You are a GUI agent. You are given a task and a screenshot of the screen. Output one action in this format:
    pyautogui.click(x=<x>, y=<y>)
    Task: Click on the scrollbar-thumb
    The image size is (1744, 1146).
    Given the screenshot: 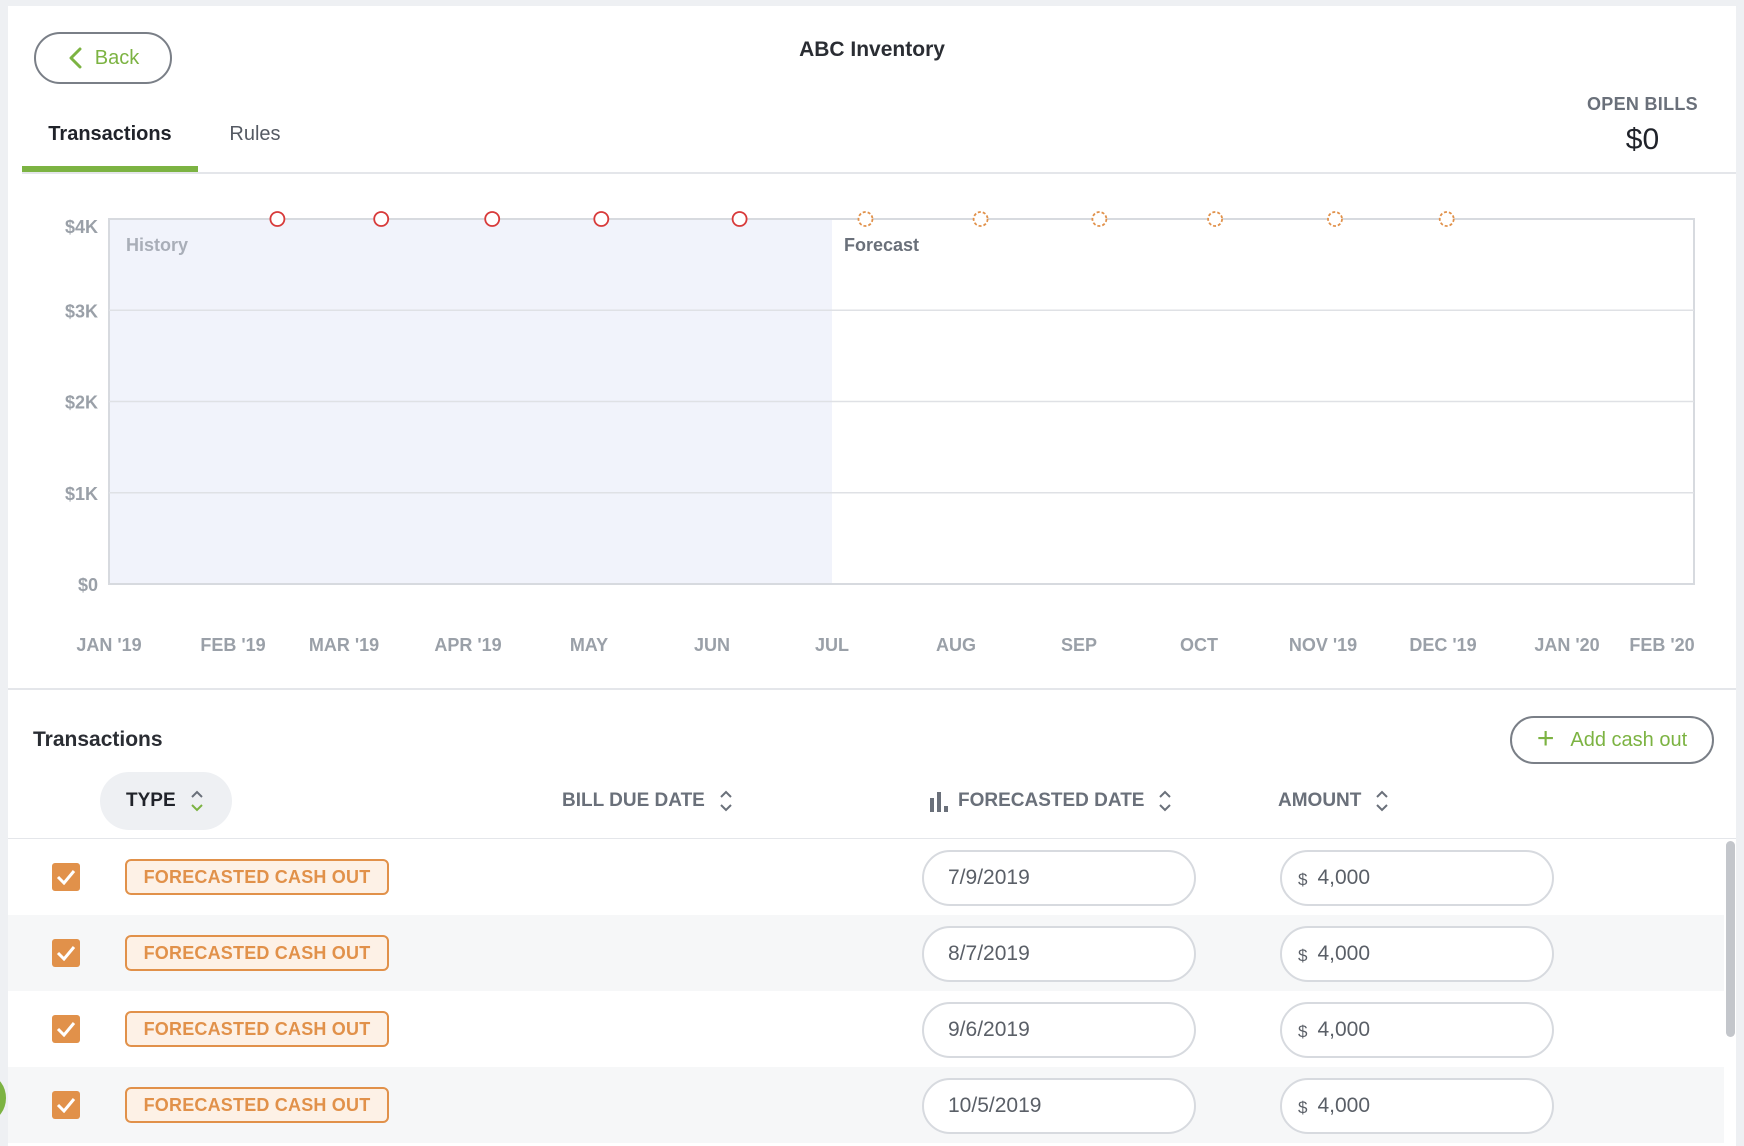 What is the action you would take?
    pyautogui.click(x=1730, y=939)
    